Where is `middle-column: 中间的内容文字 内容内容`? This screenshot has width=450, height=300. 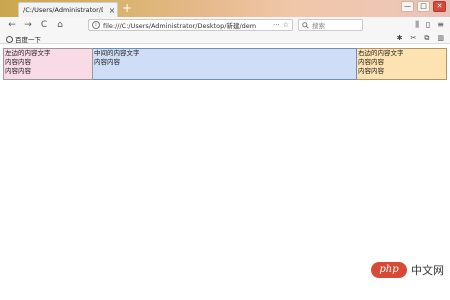 middle-column: 中间的内容文字 内容内容 is located at coordinates (225, 64).